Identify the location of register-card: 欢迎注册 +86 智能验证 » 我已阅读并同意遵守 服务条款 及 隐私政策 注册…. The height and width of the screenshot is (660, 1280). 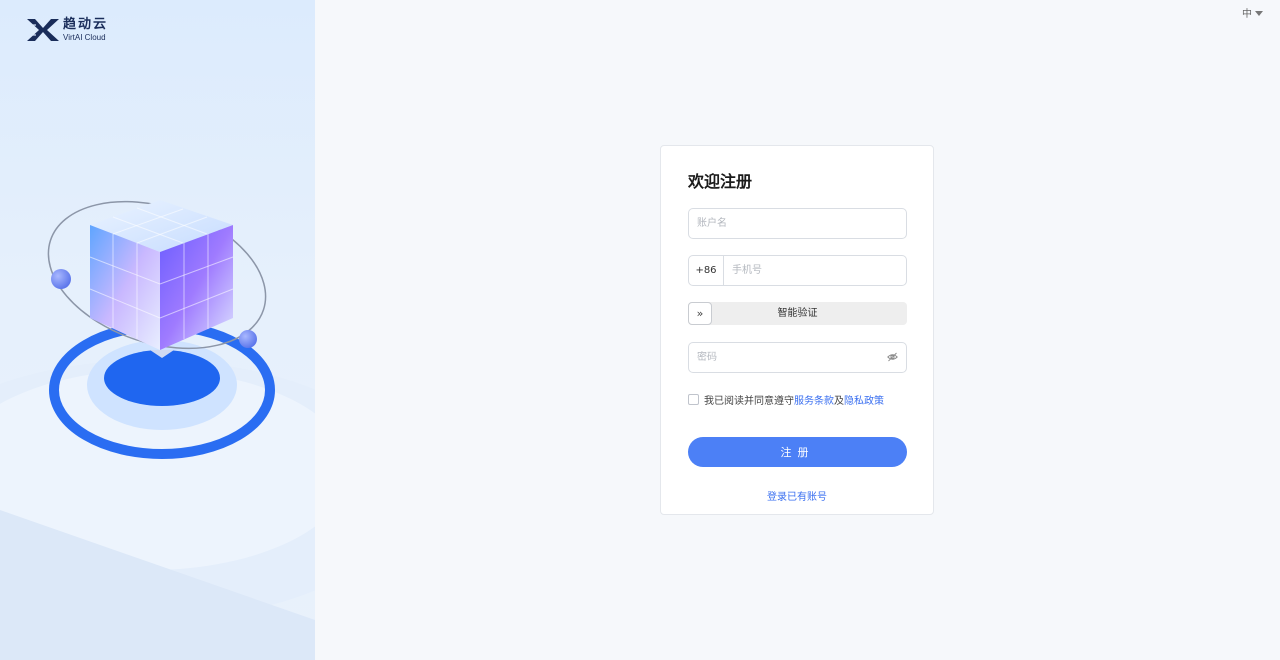
(797, 330).